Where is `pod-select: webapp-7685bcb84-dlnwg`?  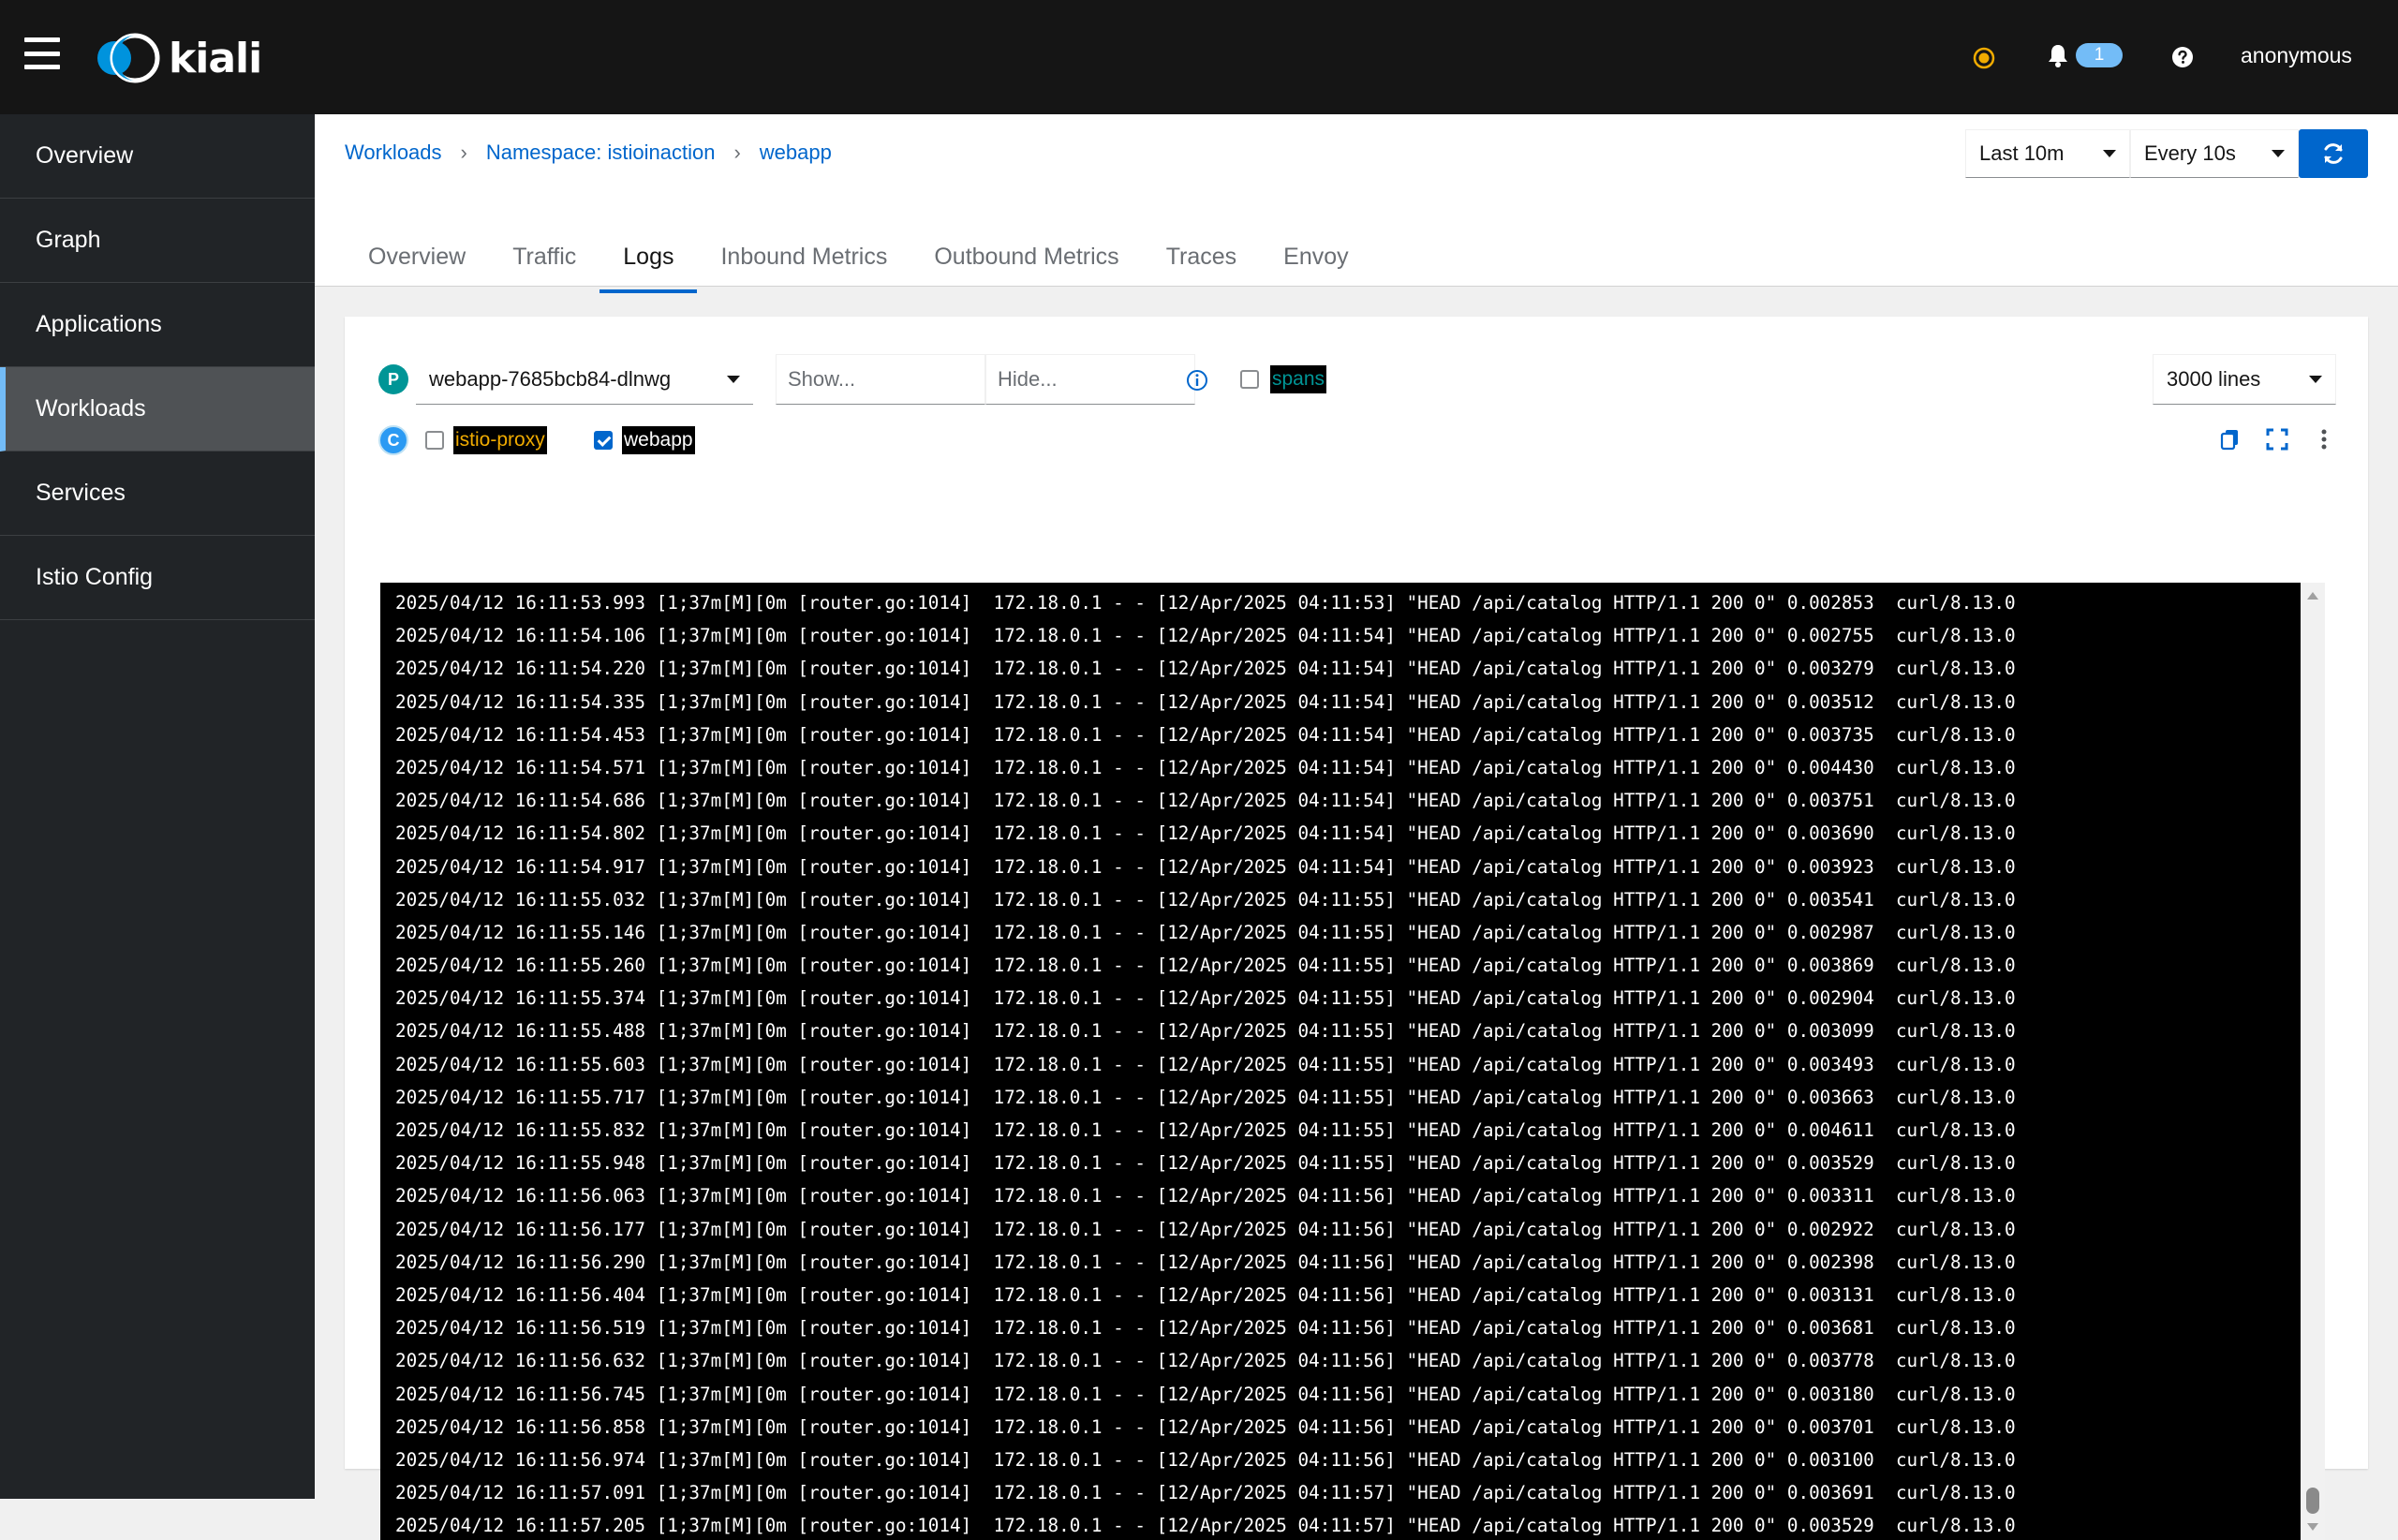
pod-select: webapp-7685bcb84-dlnwg is located at coordinates (584, 379).